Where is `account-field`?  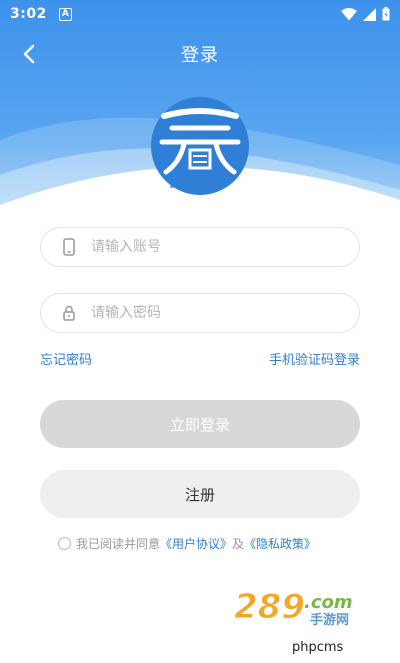 account-field is located at coordinates (200, 247).